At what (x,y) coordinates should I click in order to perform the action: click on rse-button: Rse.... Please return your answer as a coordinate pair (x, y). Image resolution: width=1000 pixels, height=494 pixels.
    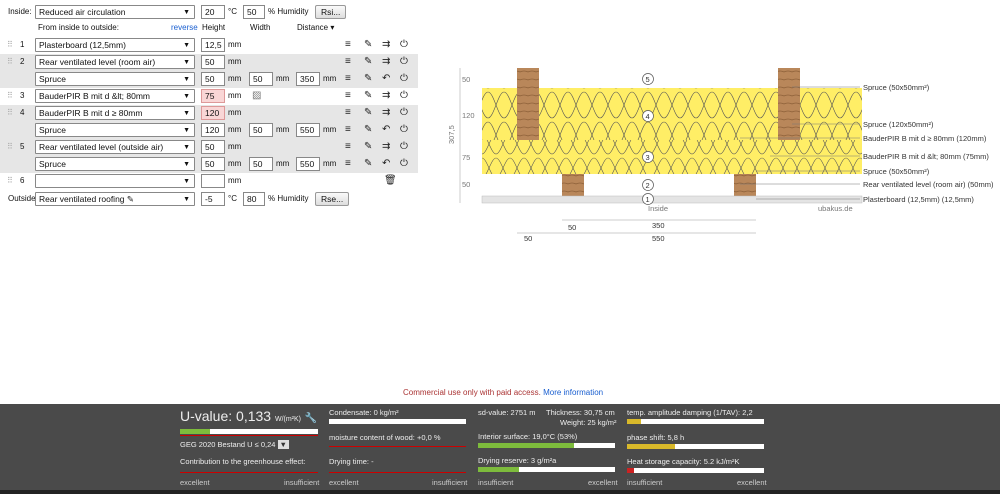
    Looking at the image, I should click on (332, 199).